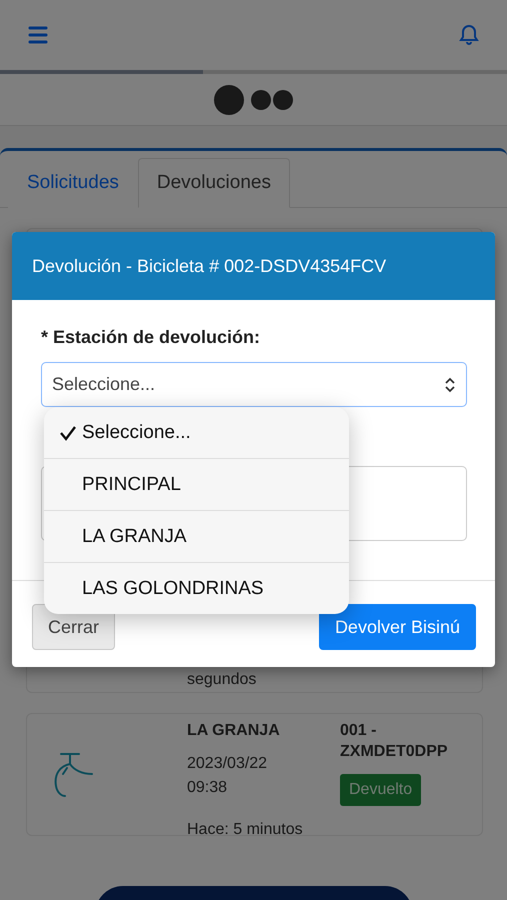 Image resolution: width=507 pixels, height=900 pixels. Describe the element at coordinates (196, 484) in the screenshot. I see `dropdown-option: PRINCIPAL` at that location.